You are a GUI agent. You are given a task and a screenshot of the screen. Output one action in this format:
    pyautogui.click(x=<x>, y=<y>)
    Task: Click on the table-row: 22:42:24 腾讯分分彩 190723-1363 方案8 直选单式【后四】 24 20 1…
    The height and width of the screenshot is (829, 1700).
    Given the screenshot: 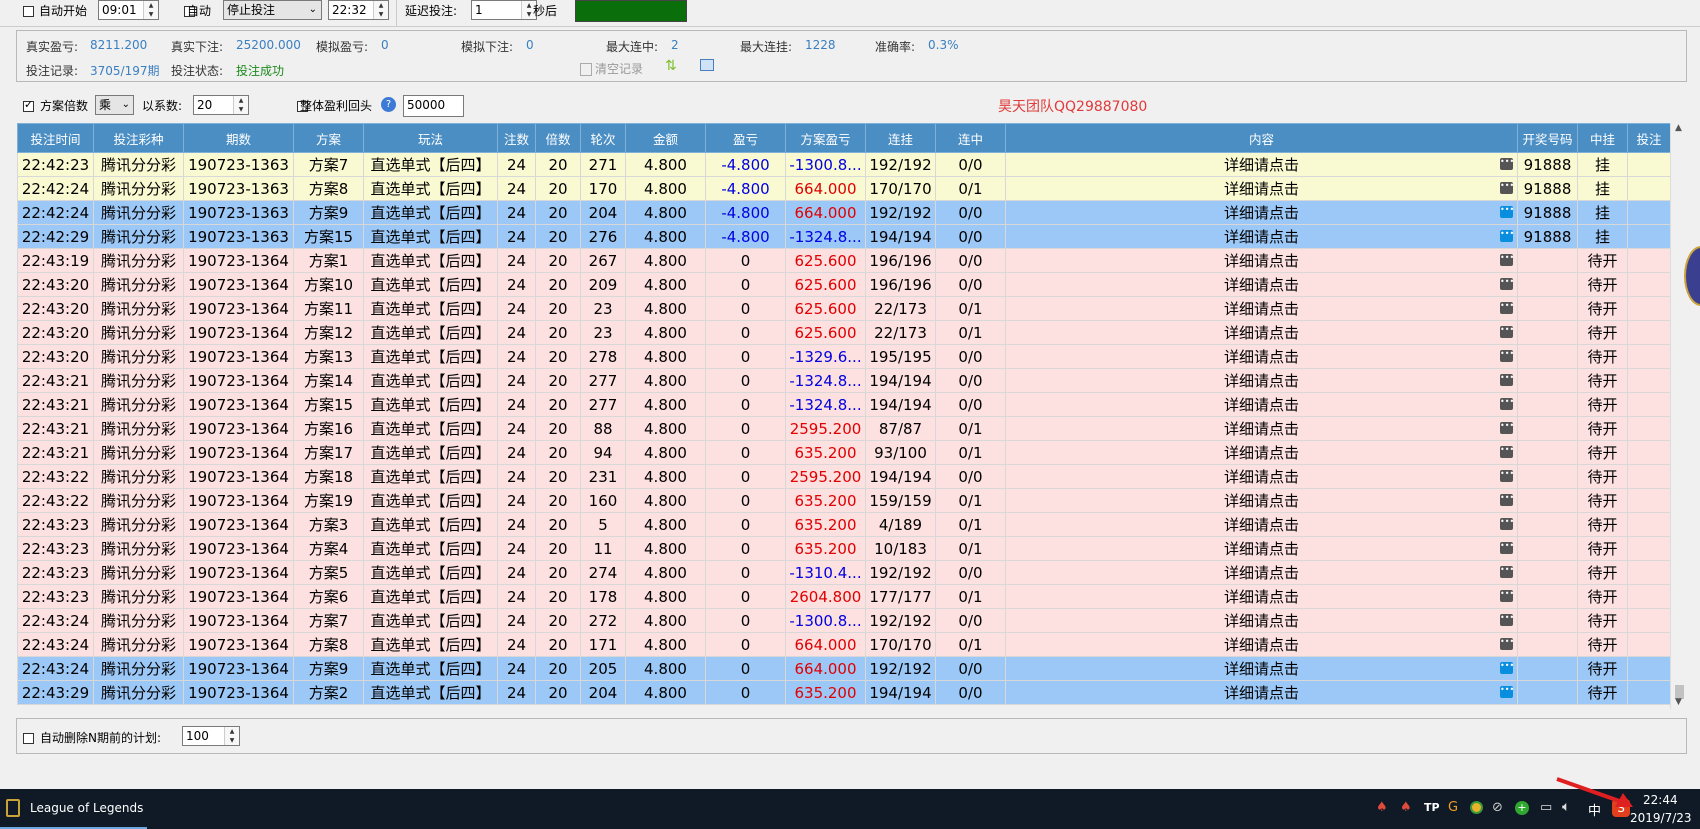 What is the action you would take?
    pyautogui.click(x=844, y=188)
    